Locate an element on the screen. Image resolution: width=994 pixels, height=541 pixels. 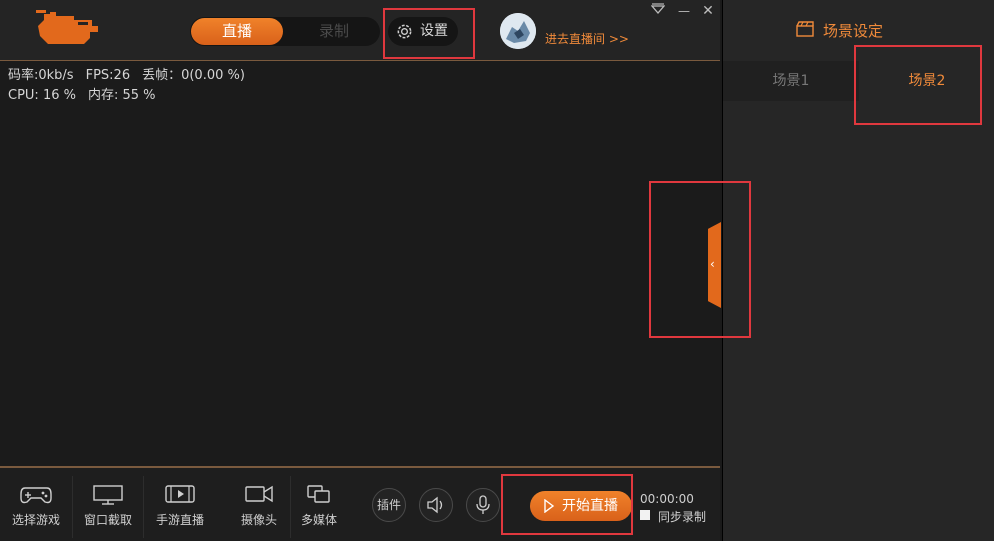
settings-button: 设置 is located at coordinates (423, 31).